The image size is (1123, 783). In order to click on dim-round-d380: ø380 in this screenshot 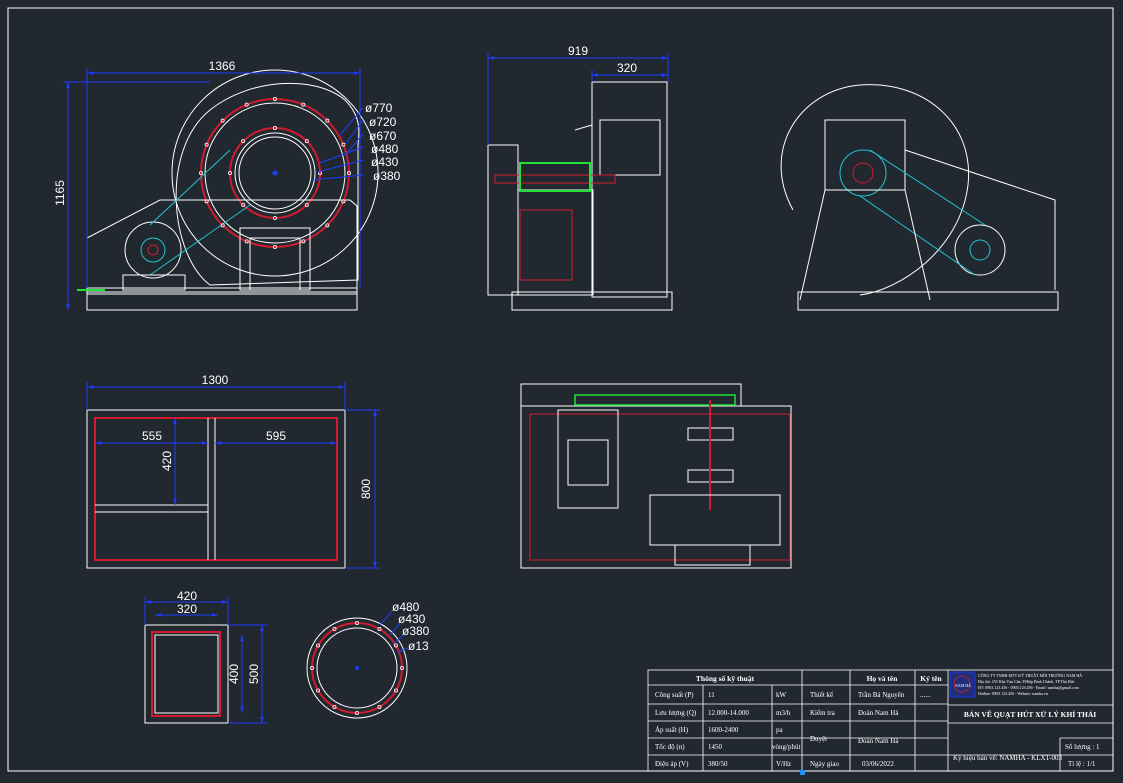, I will do `click(416, 631)`.